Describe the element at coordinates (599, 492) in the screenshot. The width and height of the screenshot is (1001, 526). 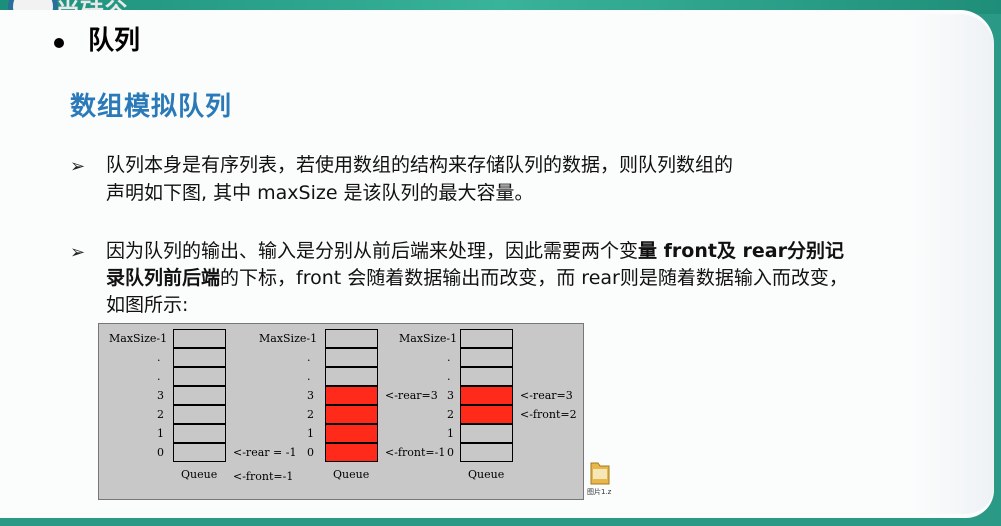
I see `file-label: 图片1.z` at that location.